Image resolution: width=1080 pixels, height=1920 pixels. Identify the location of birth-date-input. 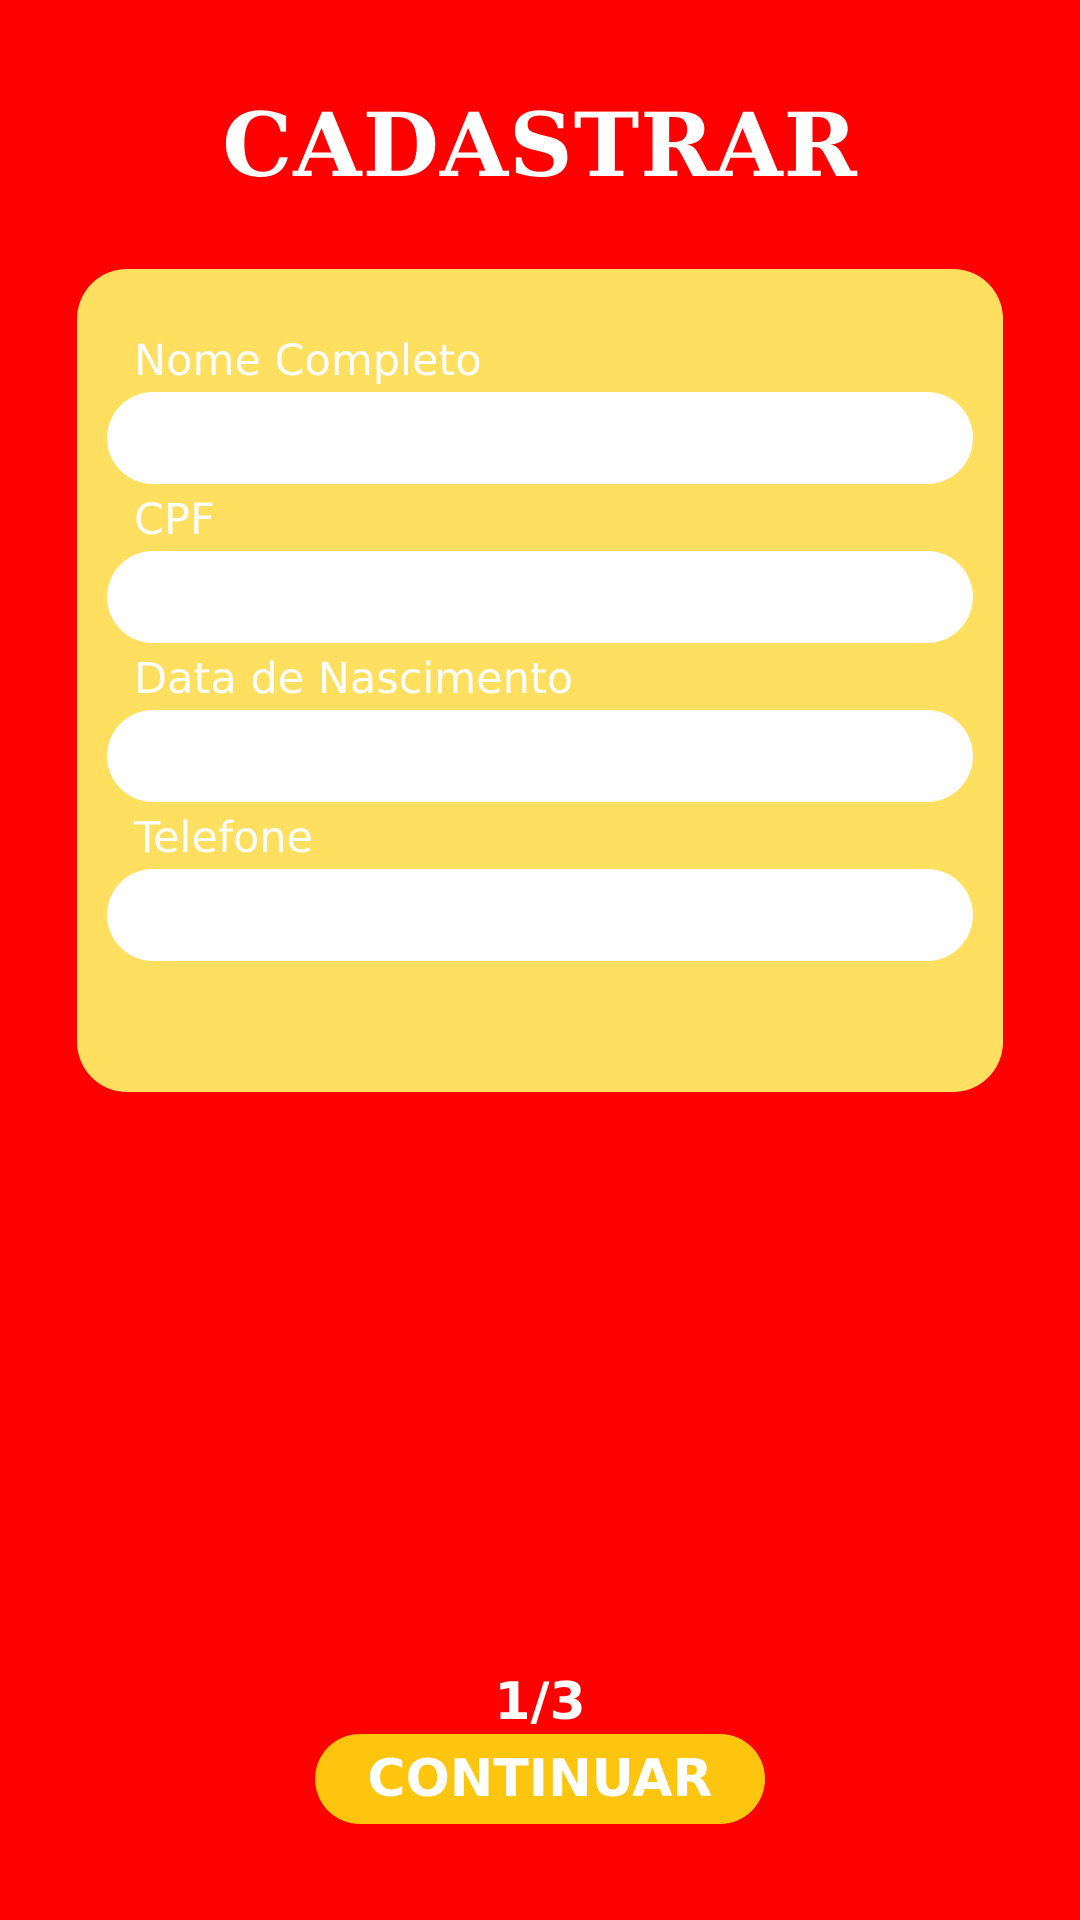
(540, 756).